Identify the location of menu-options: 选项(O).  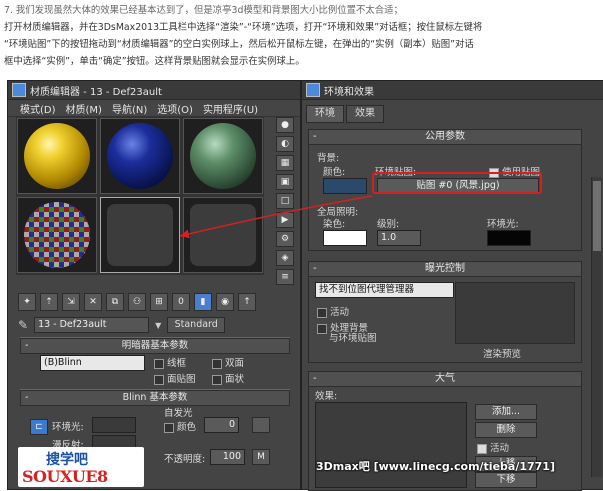
(175, 108).